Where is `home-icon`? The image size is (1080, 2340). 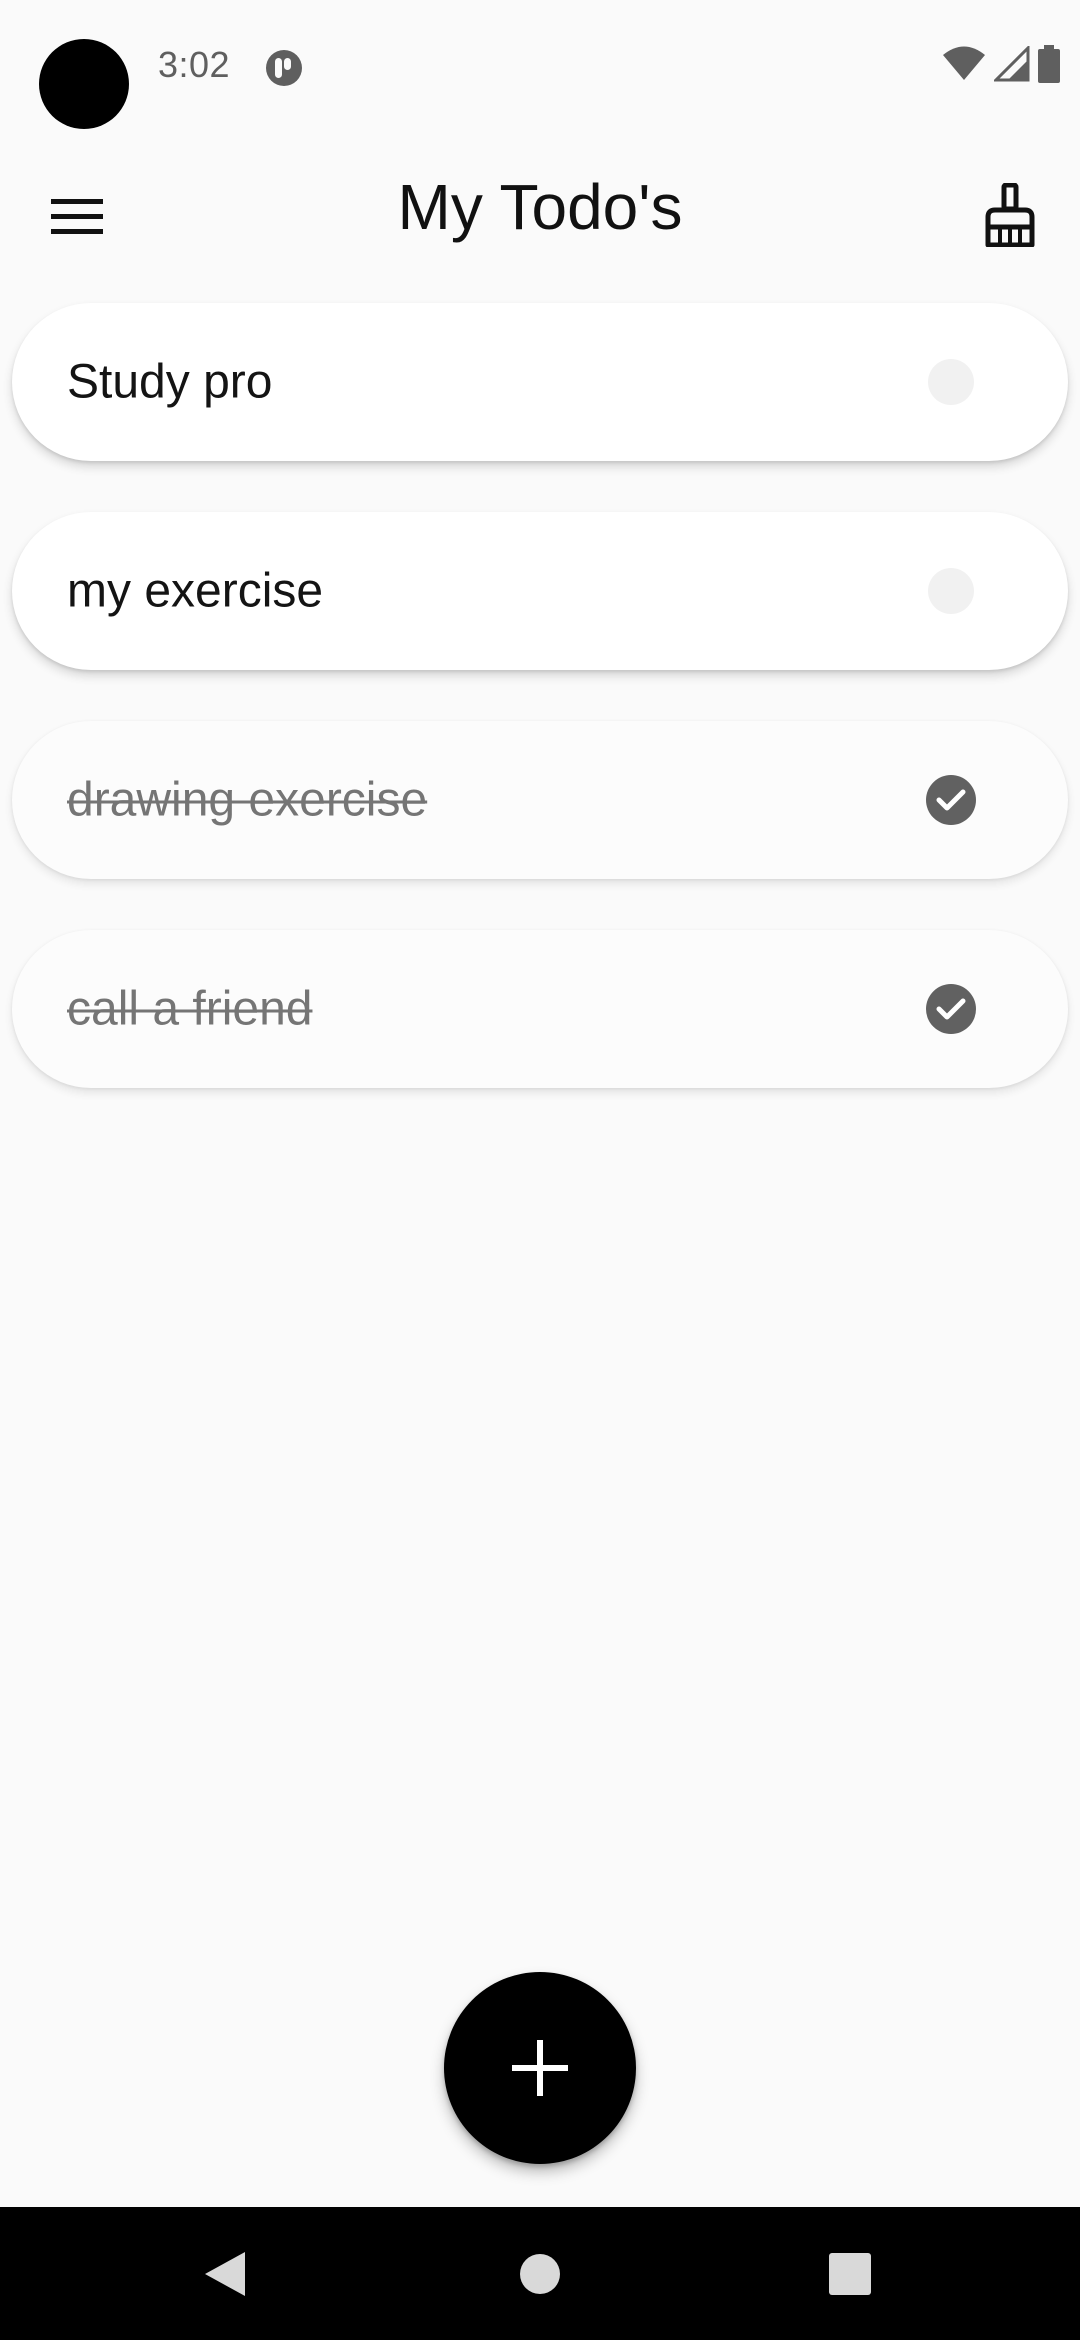
home-icon is located at coordinates (540, 2273).